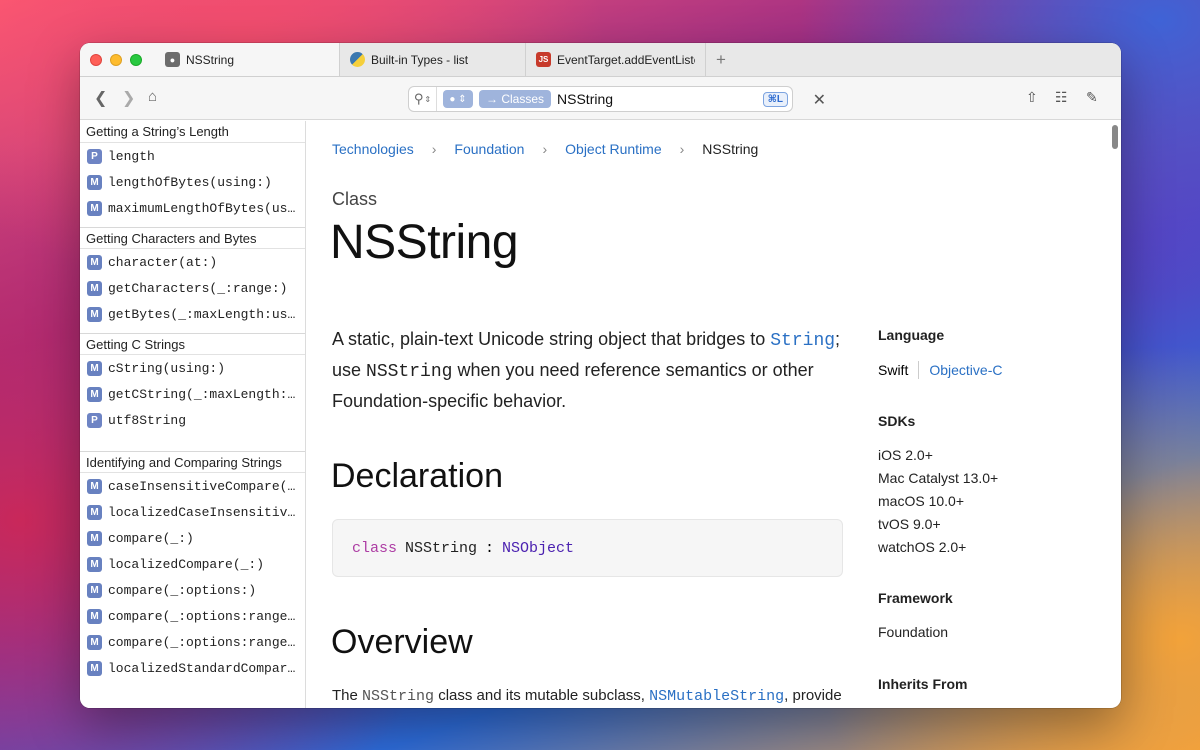 The height and width of the screenshot is (750, 1200). What do you see at coordinates (905, 455) in the screenshot?
I see `sdk-item: iOS 2.0+` at bounding box center [905, 455].